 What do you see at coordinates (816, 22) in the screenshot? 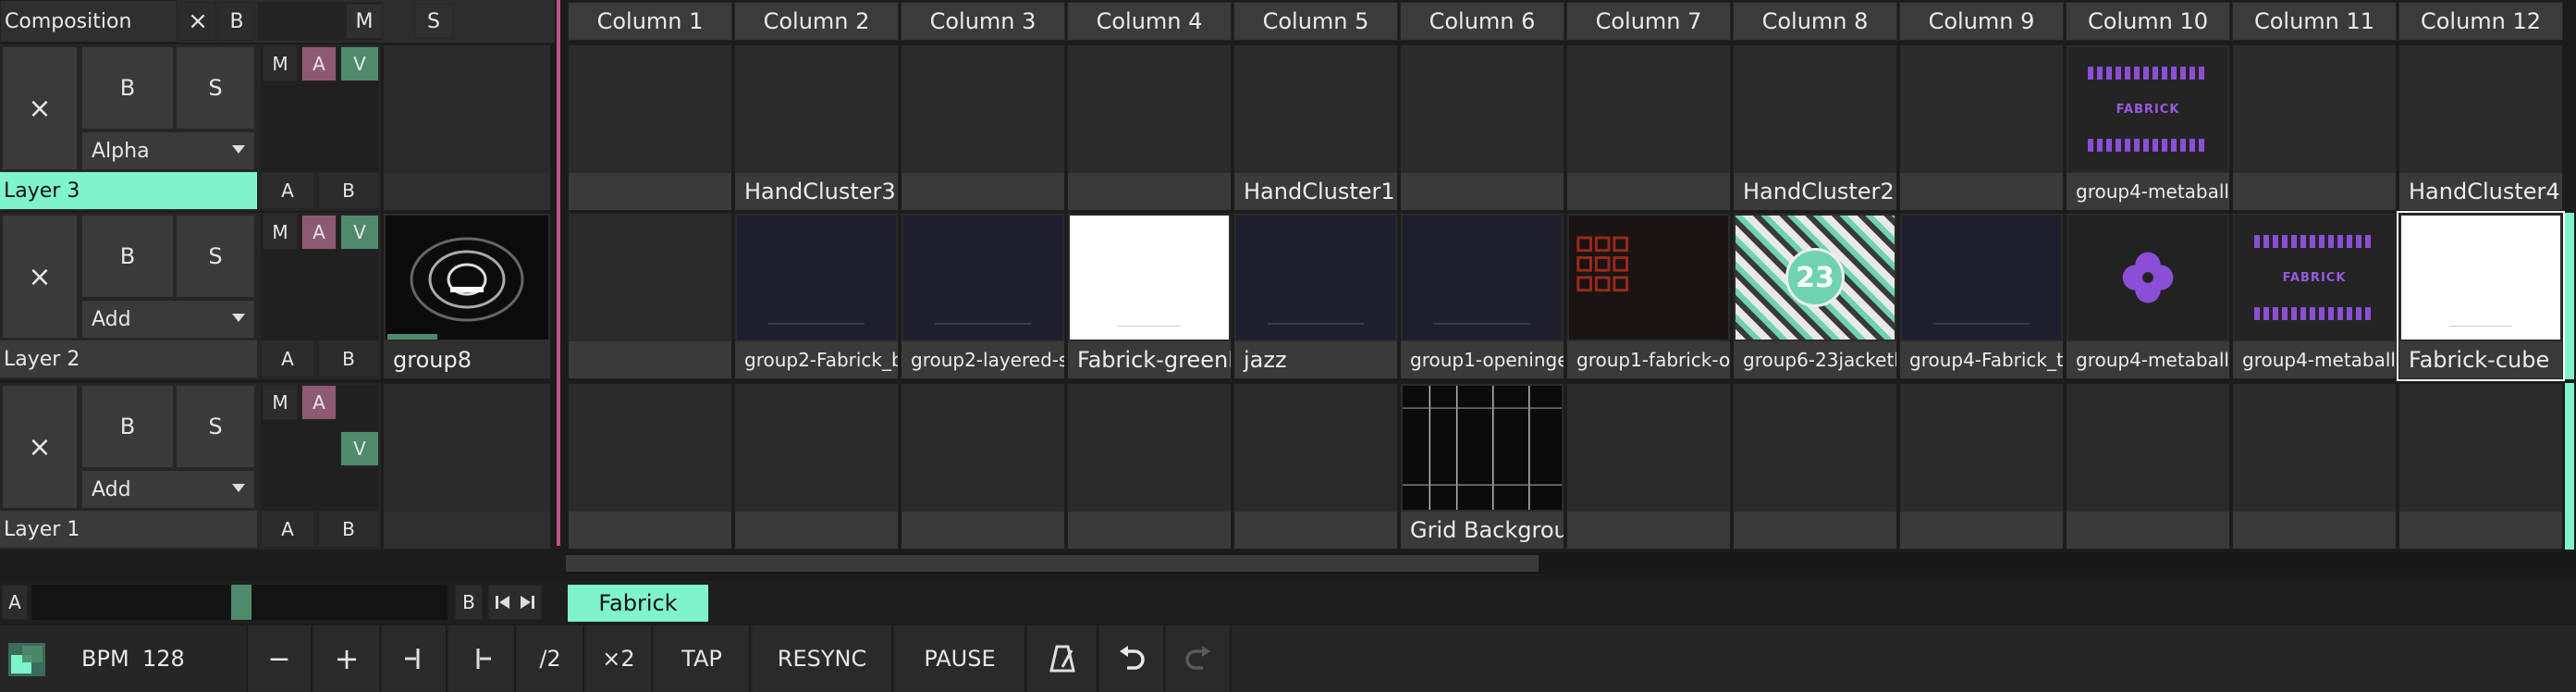
I see `column-header-2: Column 2` at bounding box center [816, 22].